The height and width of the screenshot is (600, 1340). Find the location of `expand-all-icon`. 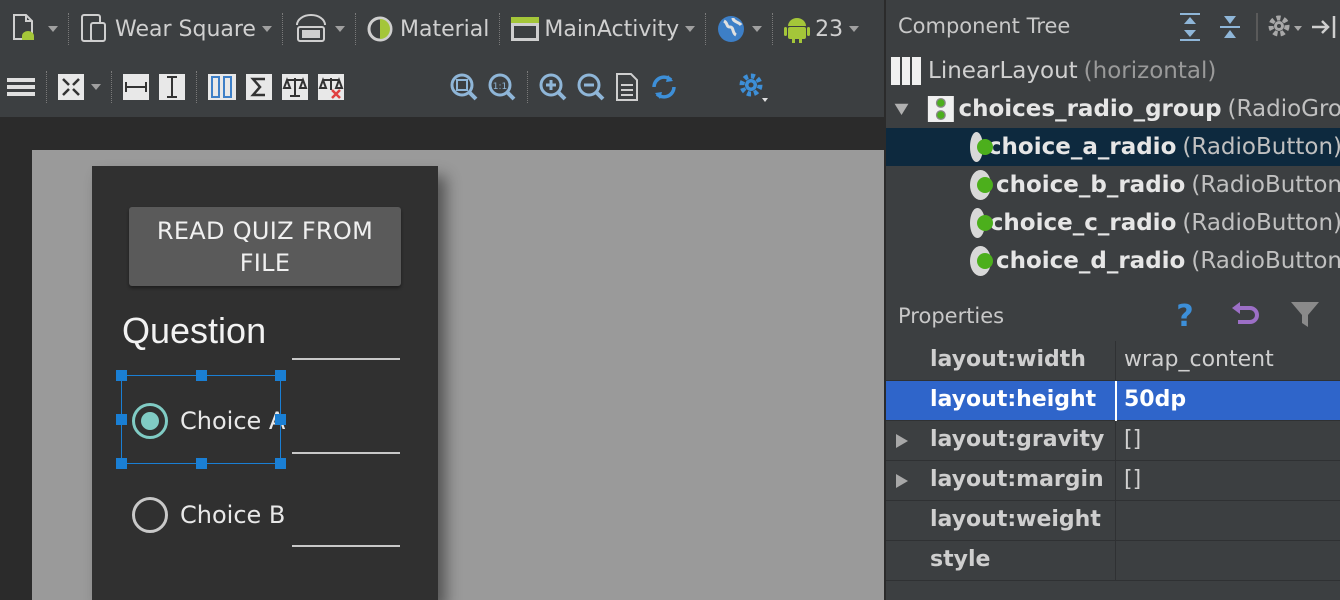

expand-all-icon is located at coordinates (1190, 27).